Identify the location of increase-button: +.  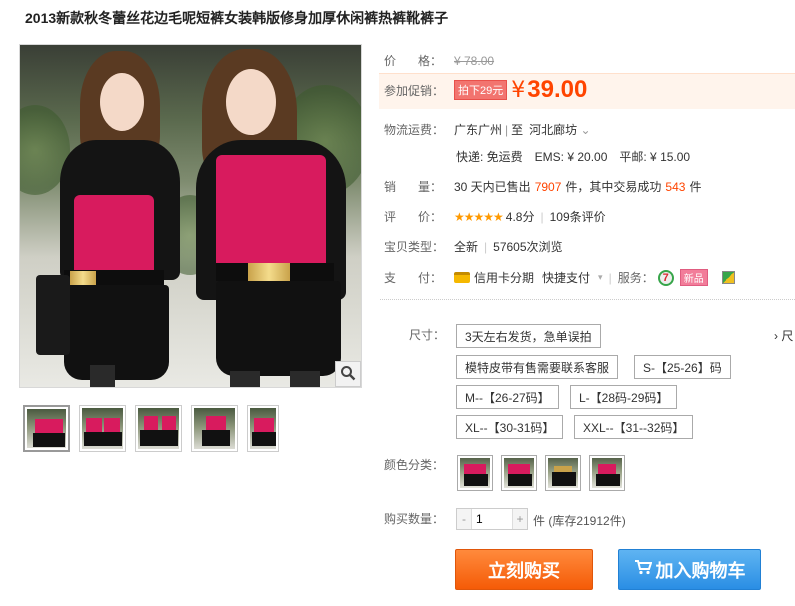
(520, 519).